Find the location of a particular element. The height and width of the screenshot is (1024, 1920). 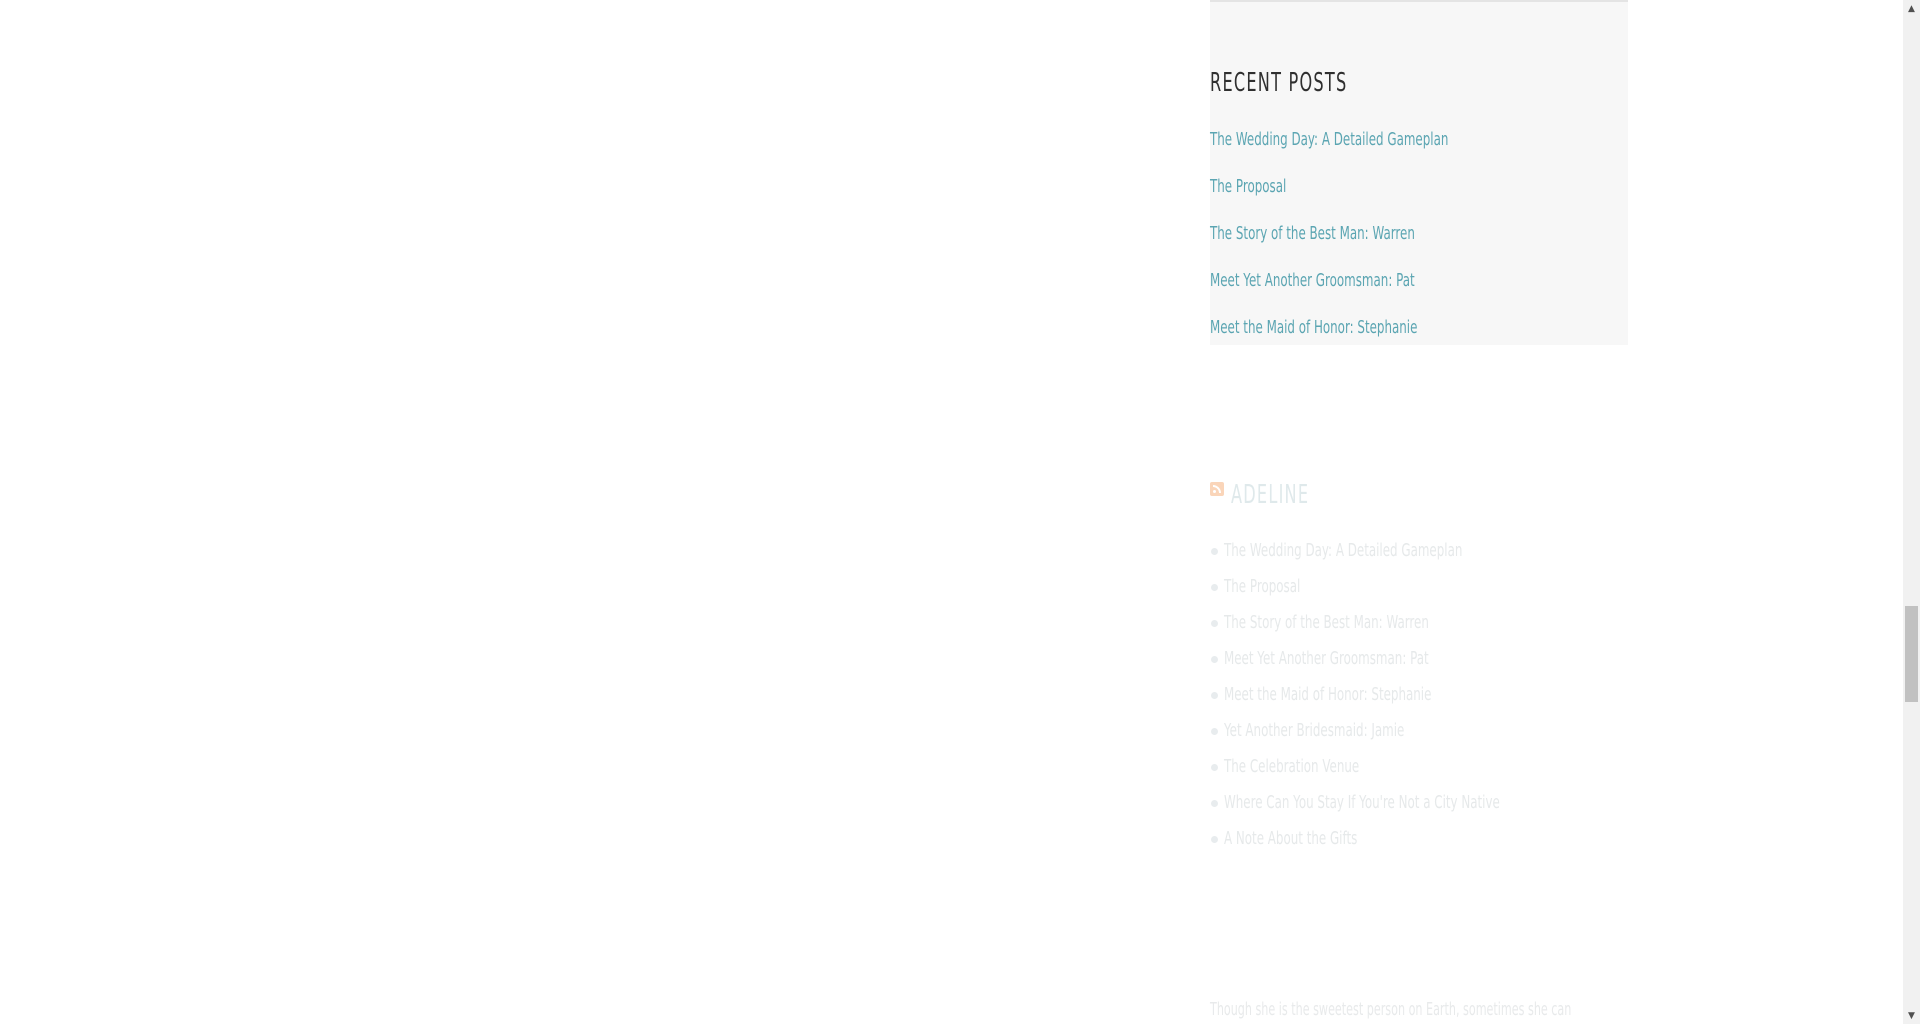

list-item: Yet Another Bridesmaid: Jamie is located at coordinates (1419, 734).